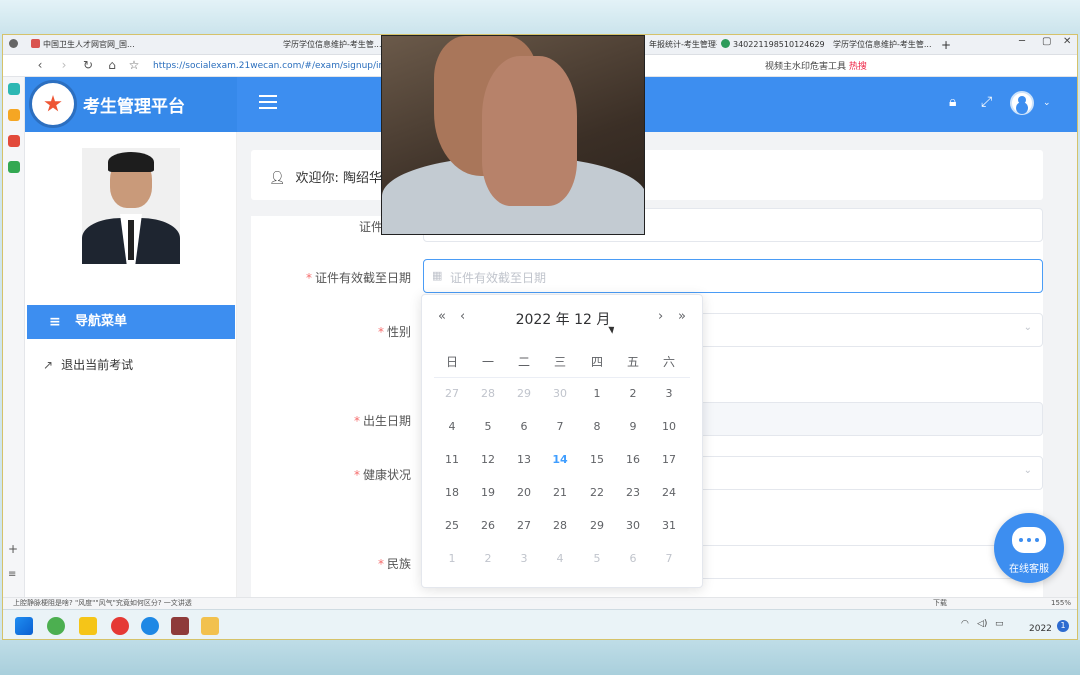  What do you see at coordinates (88, 626) in the screenshot?
I see `notes-taskbar-icon` at bounding box center [88, 626].